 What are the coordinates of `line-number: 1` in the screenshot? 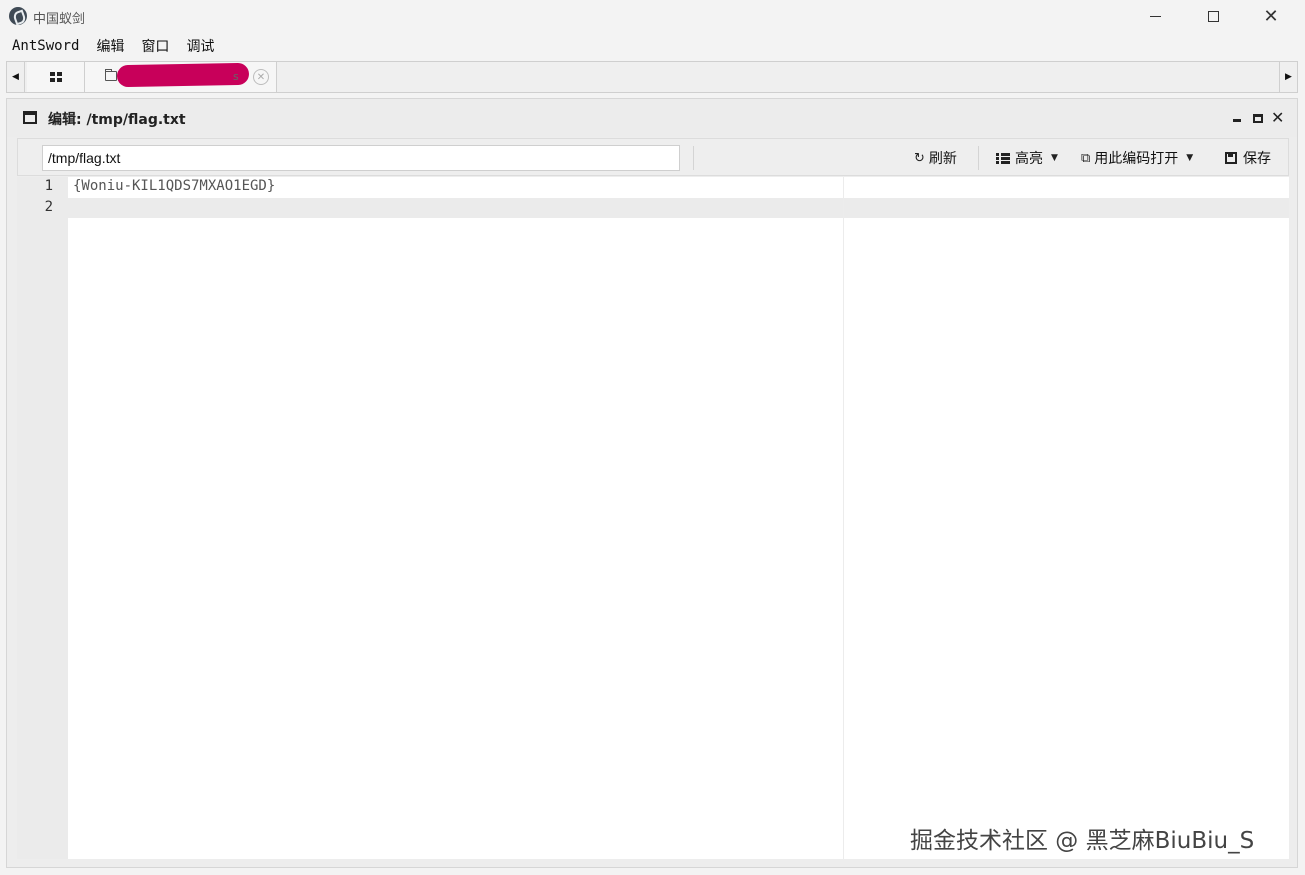 It's located at (48, 186).